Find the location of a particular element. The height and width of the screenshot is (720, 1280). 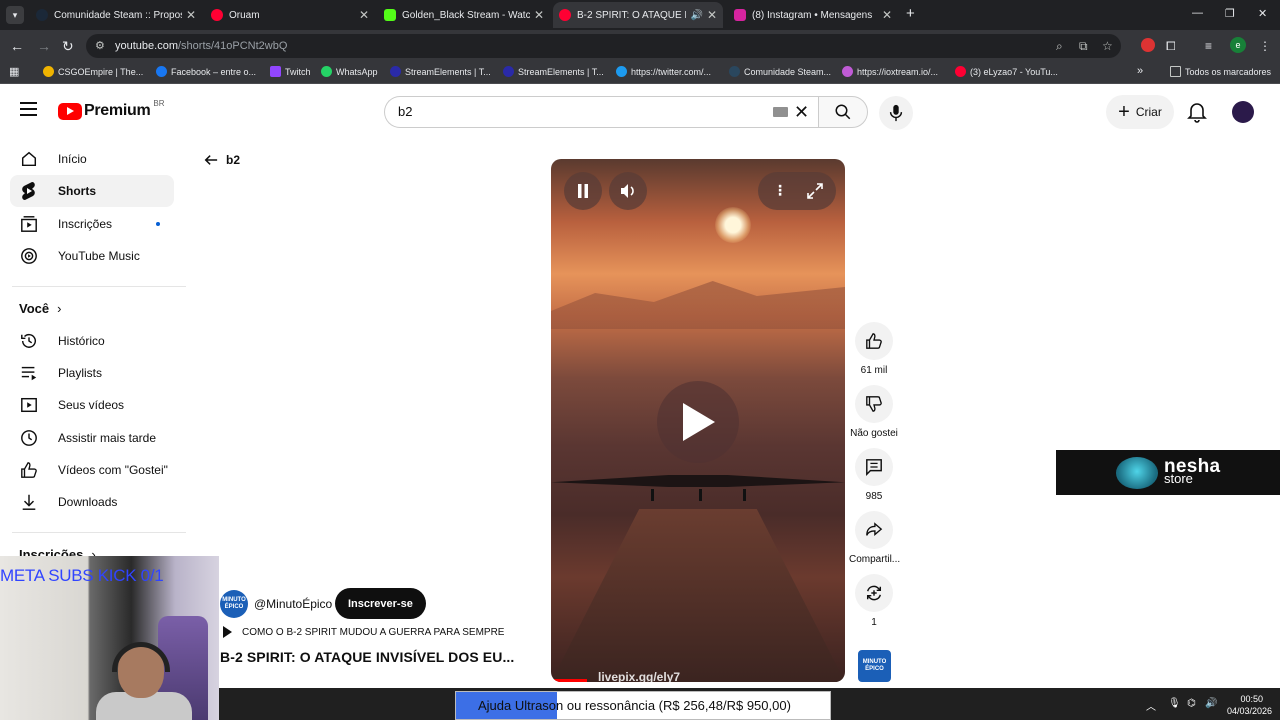

channel-avatar: MINUTO ÉPICO is located at coordinates (234, 604).